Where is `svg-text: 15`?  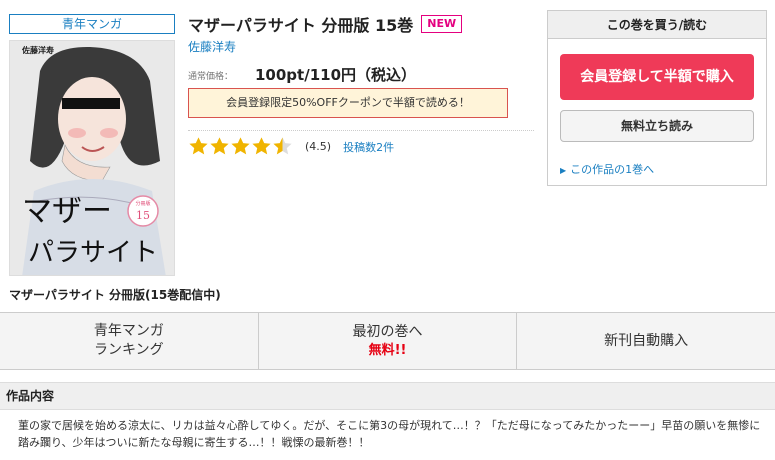
svg-text: 15 is located at coordinates (143, 215).